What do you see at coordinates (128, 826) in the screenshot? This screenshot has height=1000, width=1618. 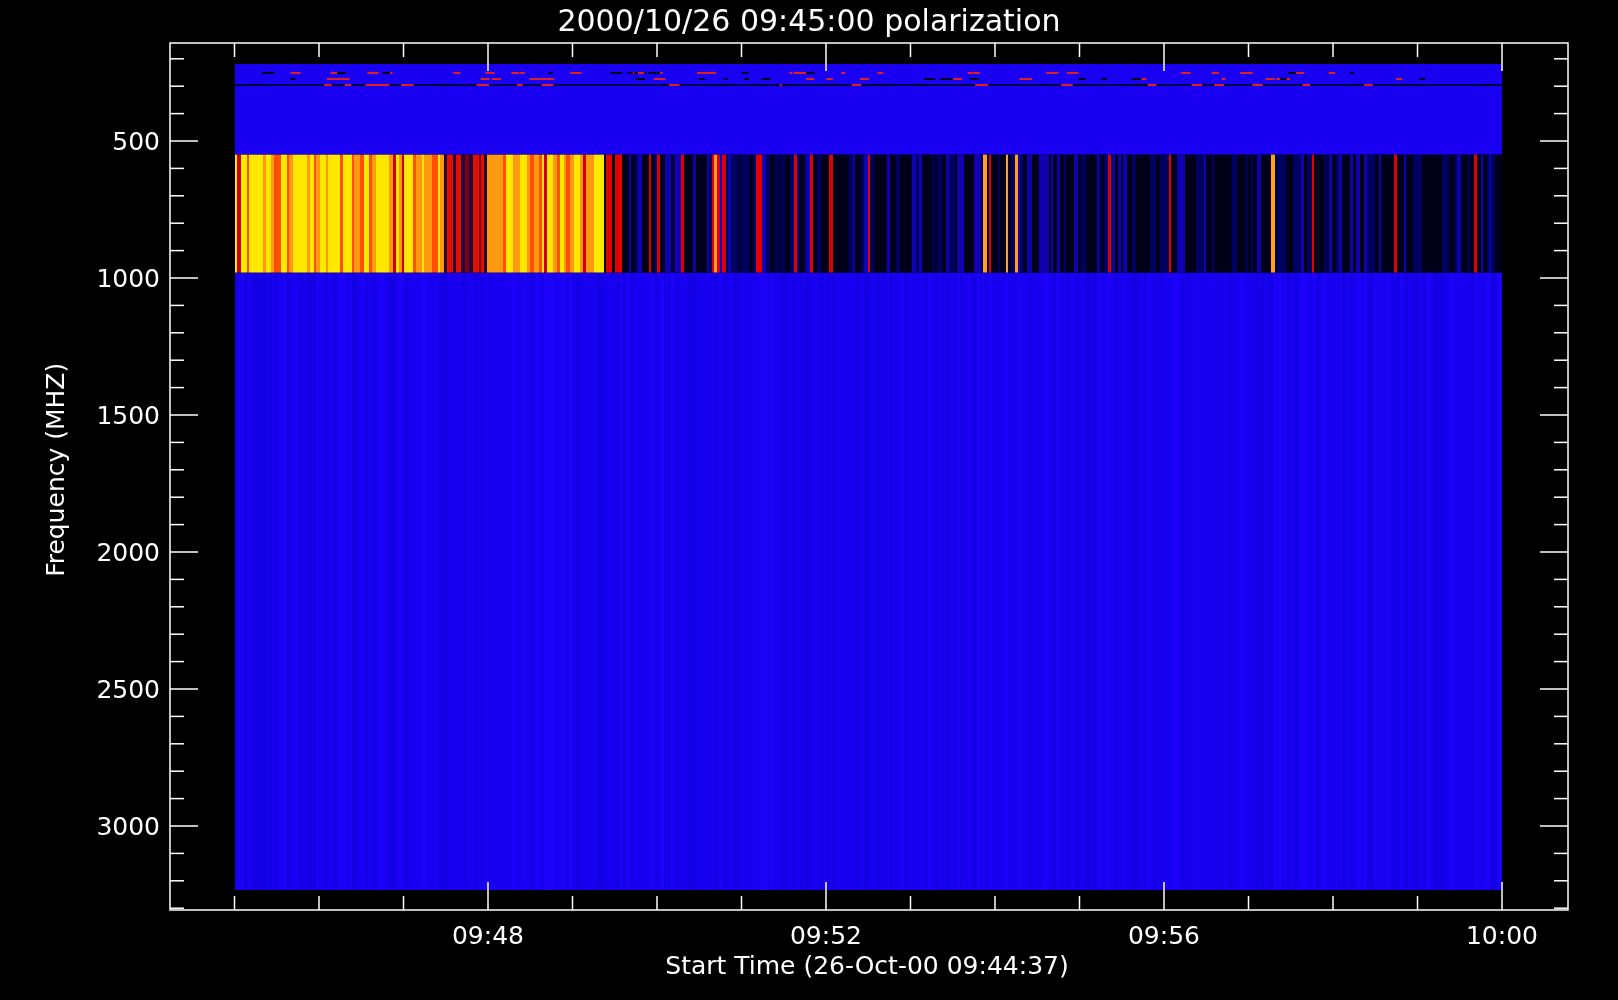 I see `tick-label: 3000` at bounding box center [128, 826].